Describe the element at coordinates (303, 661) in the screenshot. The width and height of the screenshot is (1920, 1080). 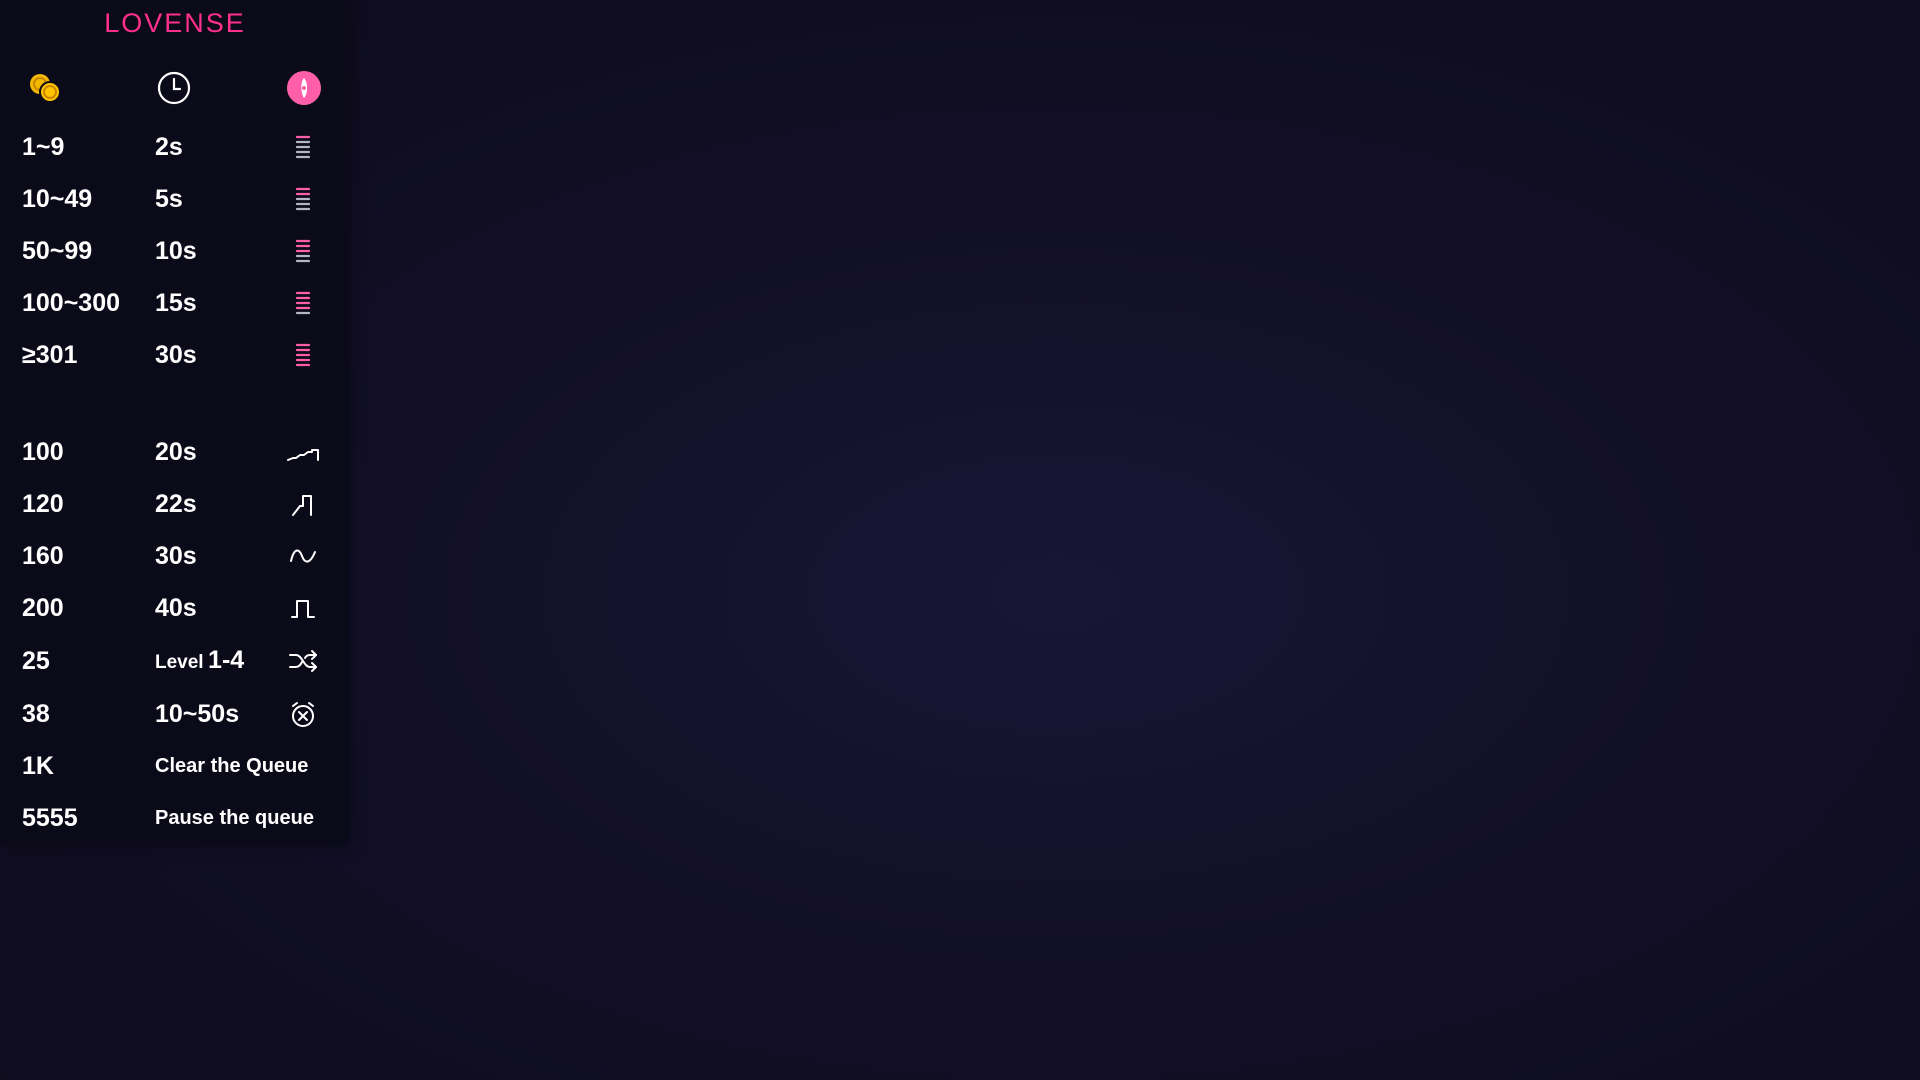
I see `random-shuffle-icon` at that location.